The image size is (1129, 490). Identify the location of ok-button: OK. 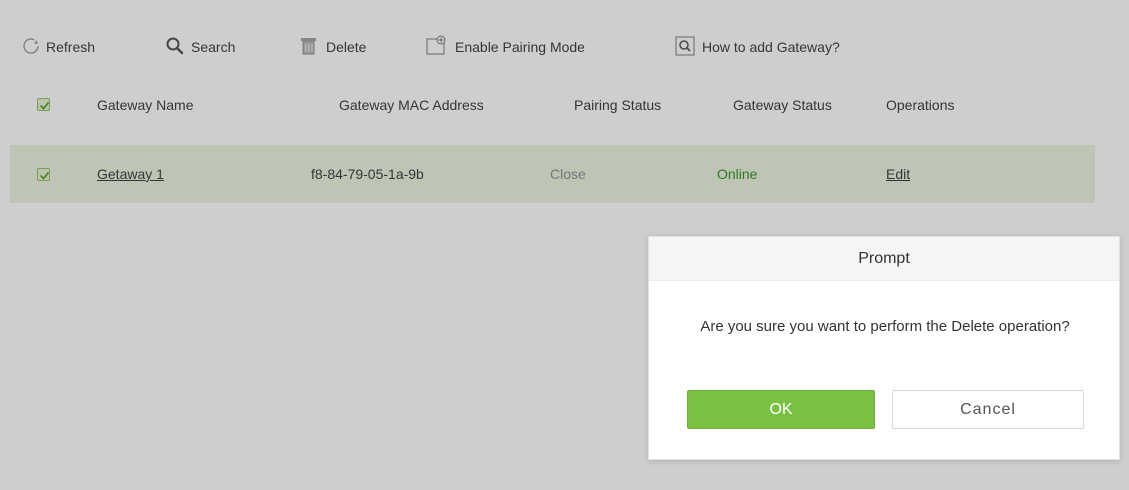
(781, 409).